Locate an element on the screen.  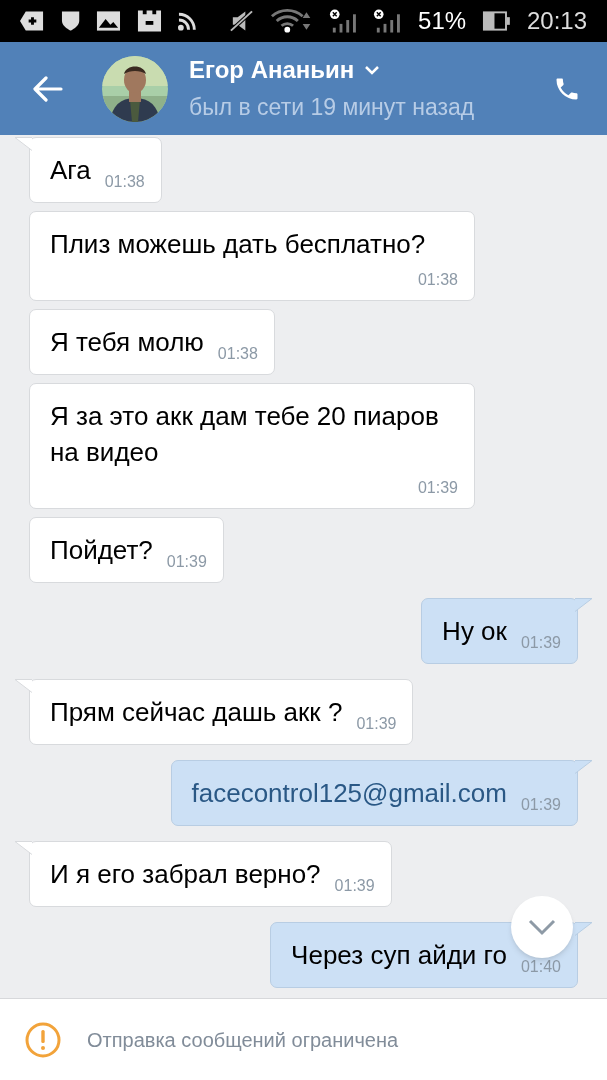
back-icon is located at coordinates (48, 88).